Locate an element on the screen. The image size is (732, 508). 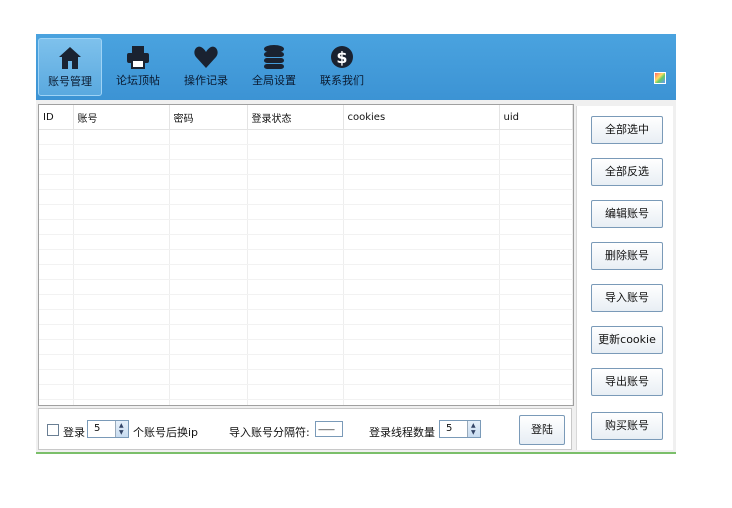
tab-operation-log: 操作记录 is located at coordinates (206, 67).